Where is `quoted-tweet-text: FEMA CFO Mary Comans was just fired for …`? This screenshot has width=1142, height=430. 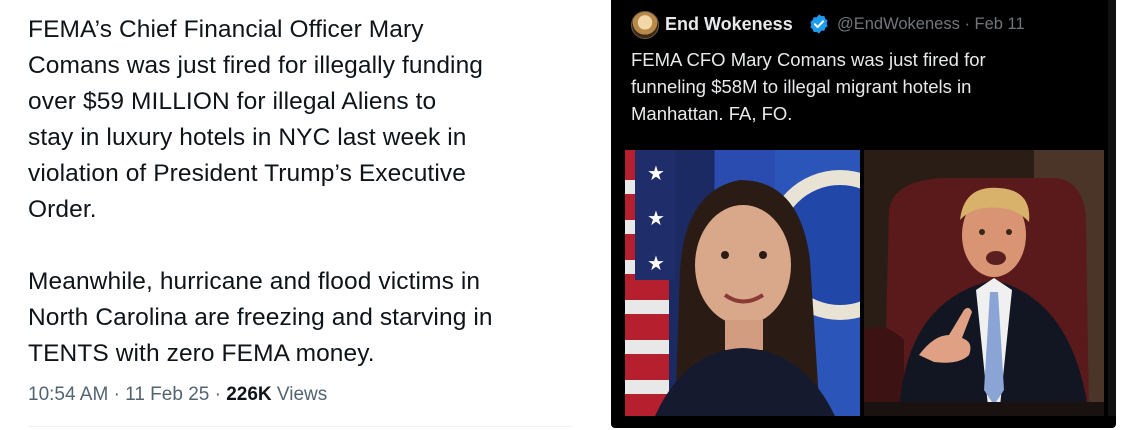
quoted-tweet-text: FEMA CFO Mary Comans was just fired for … is located at coordinates (808, 86).